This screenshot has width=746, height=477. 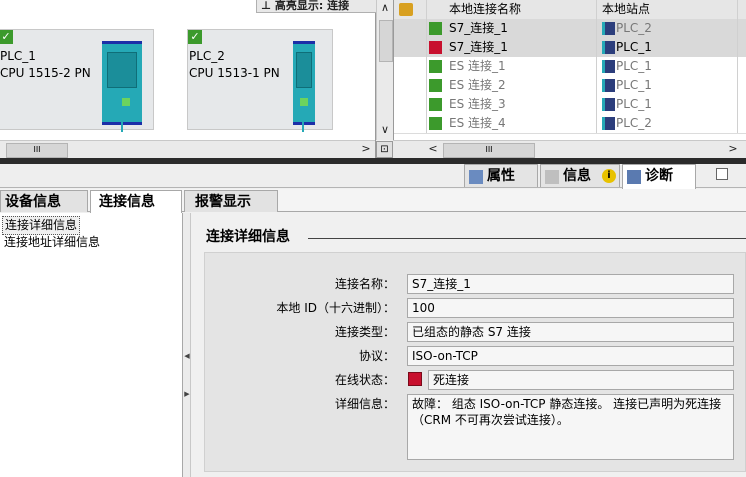 I want to click on device-cpu: CPU 1515-2 PN, so click(x=45, y=73).